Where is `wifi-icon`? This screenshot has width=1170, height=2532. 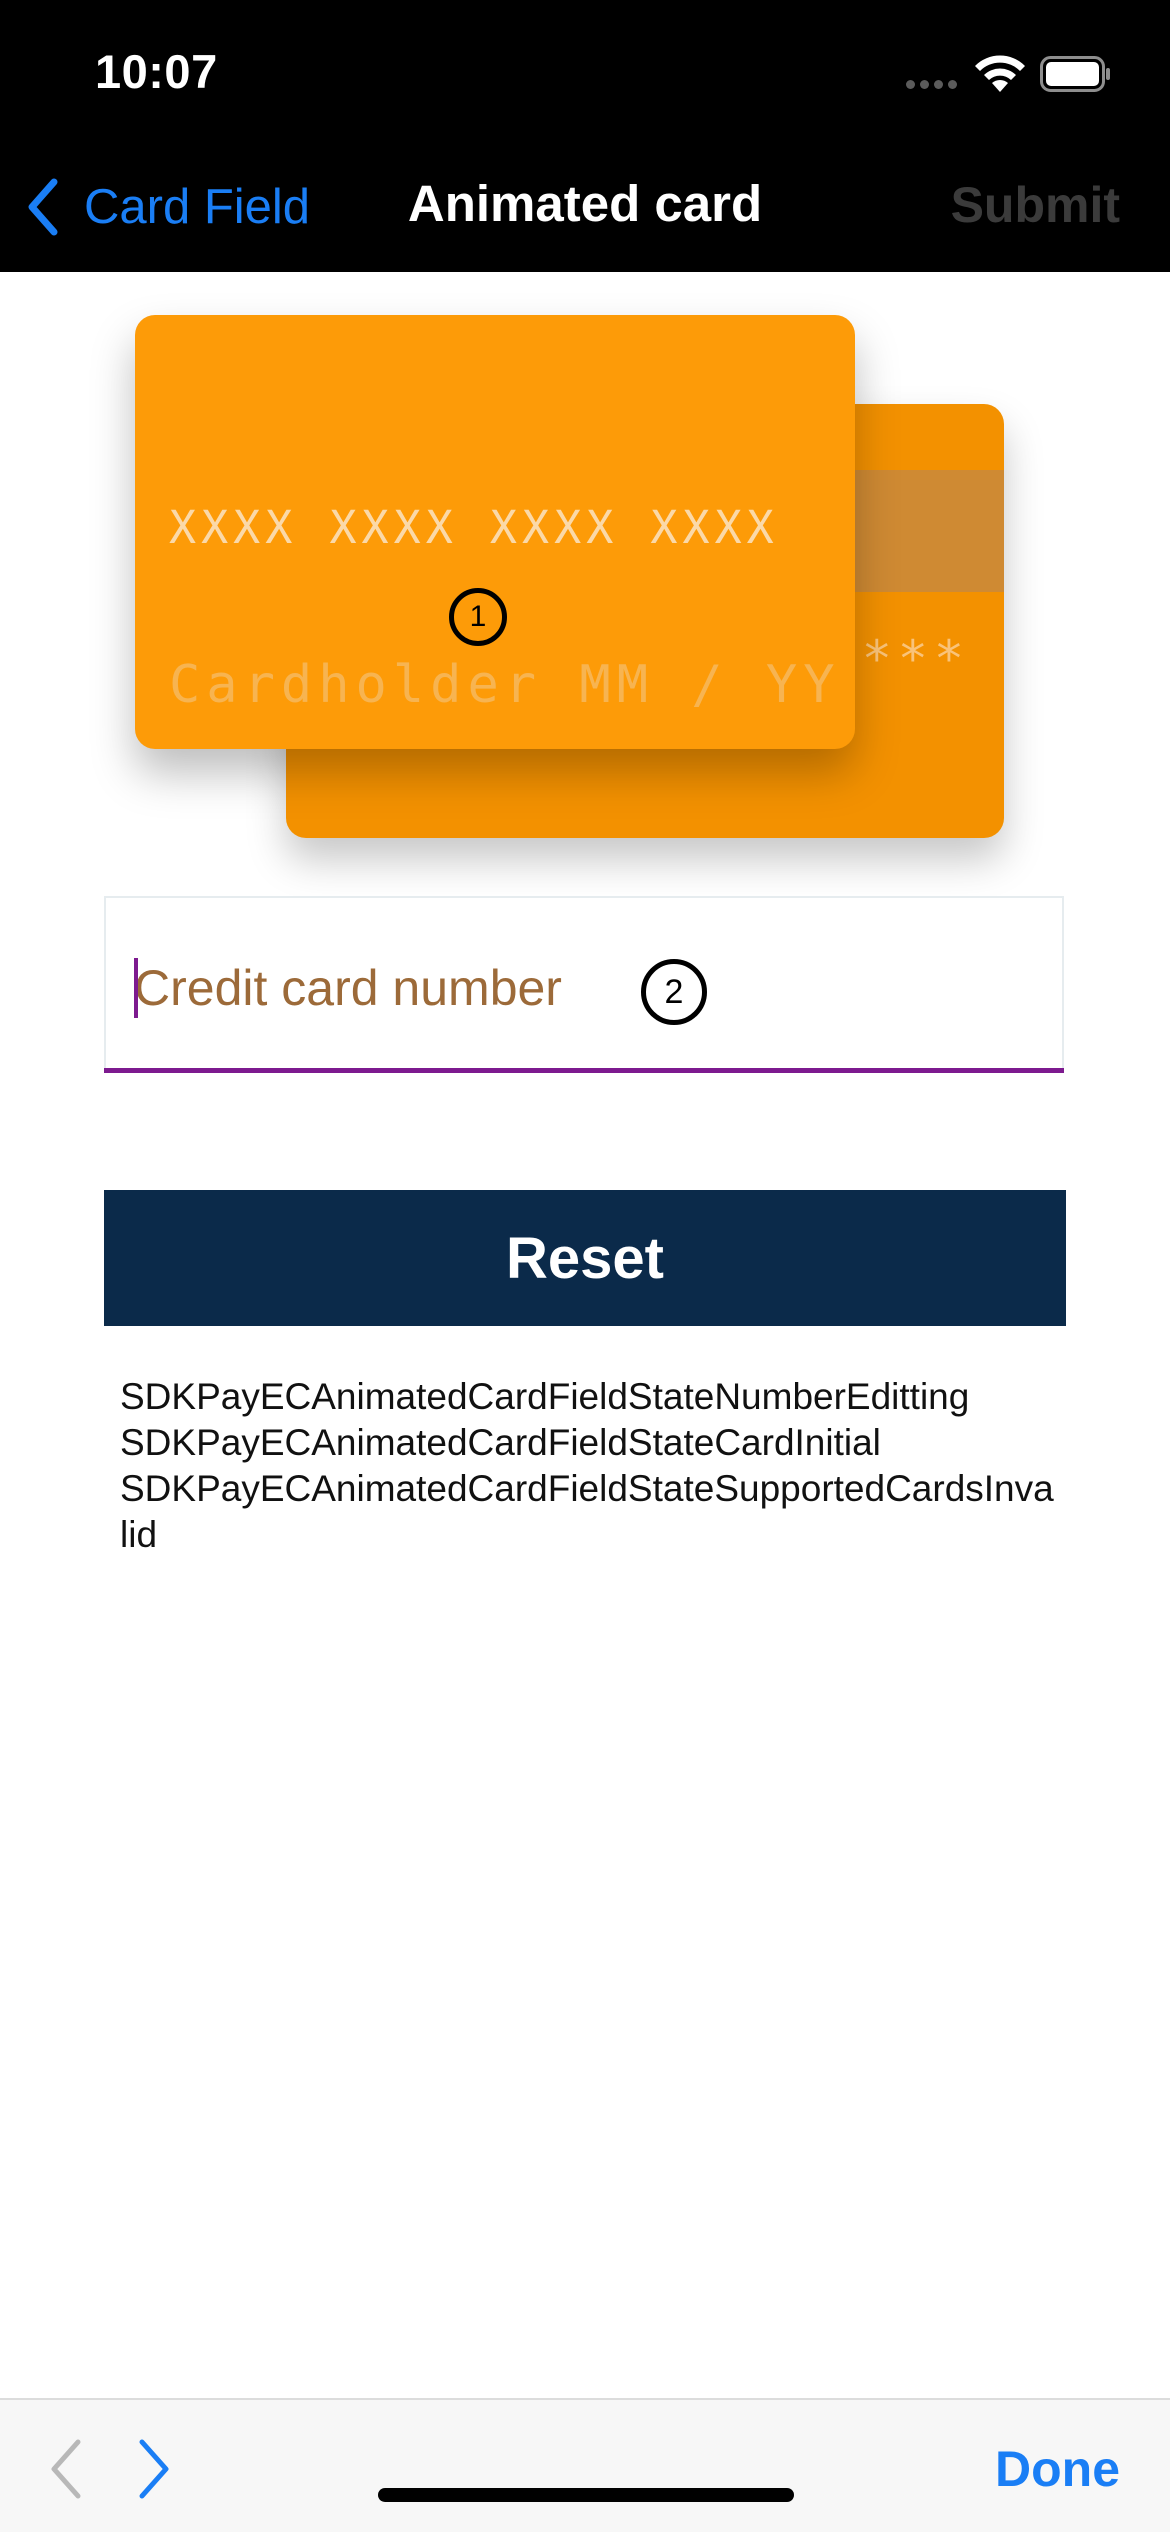 wifi-icon is located at coordinates (1000, 73).